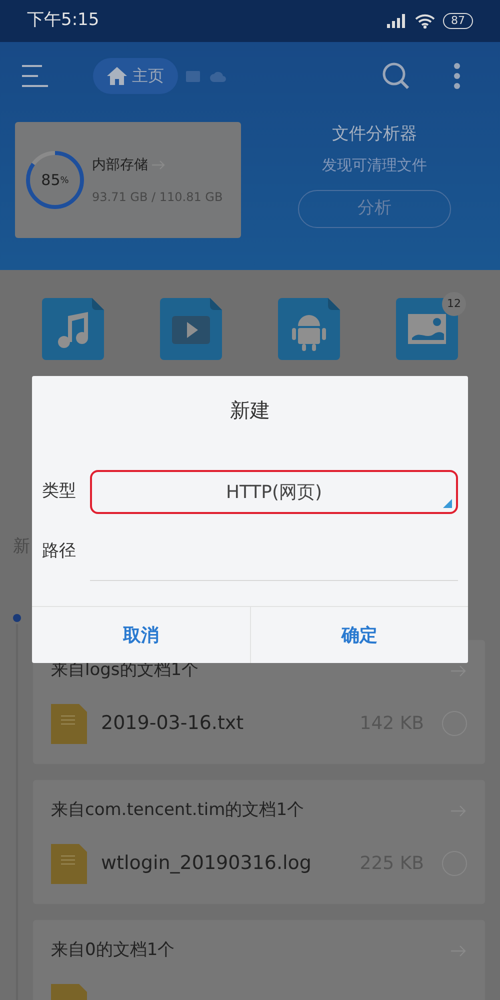 This screenshot has width=500, height=1000. I want to click on breadcrumb-chip: 主页, so click(135, 76).